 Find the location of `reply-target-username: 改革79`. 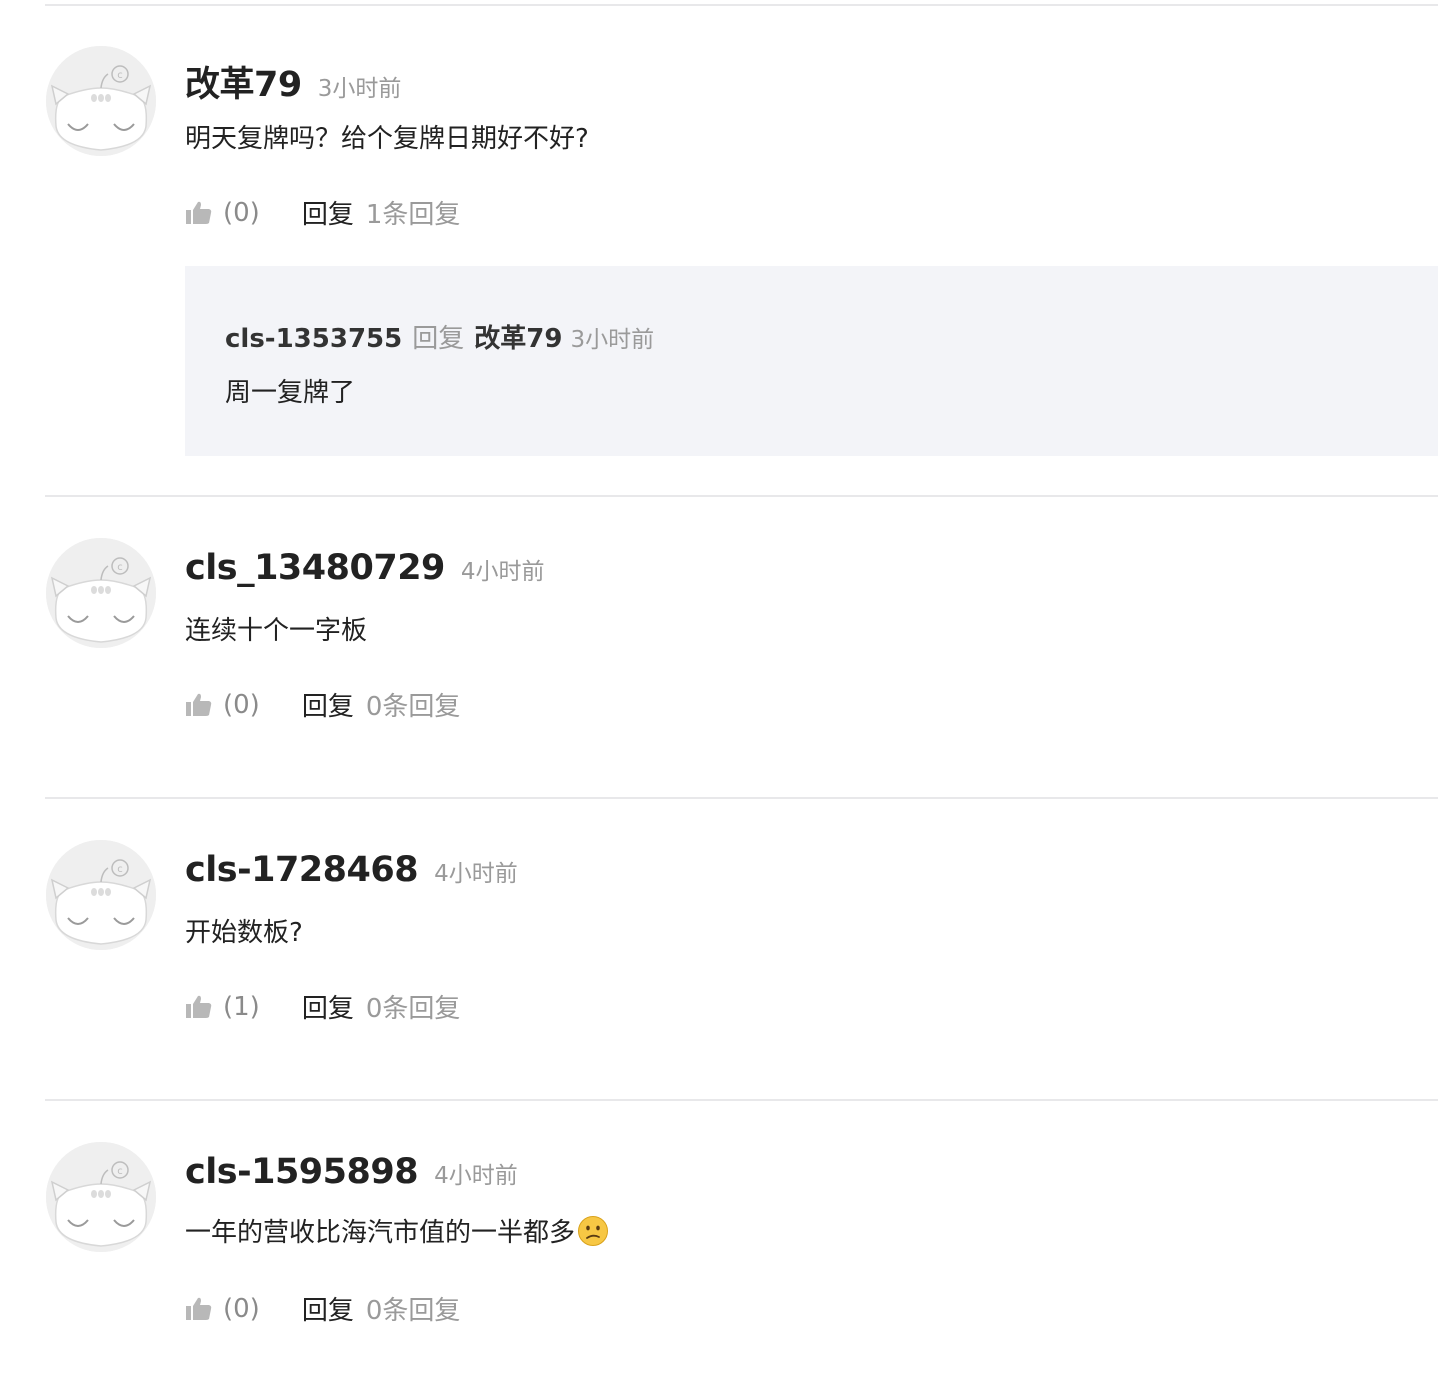

reply-target-username: 改革79 is located at coordinates (518, 336).